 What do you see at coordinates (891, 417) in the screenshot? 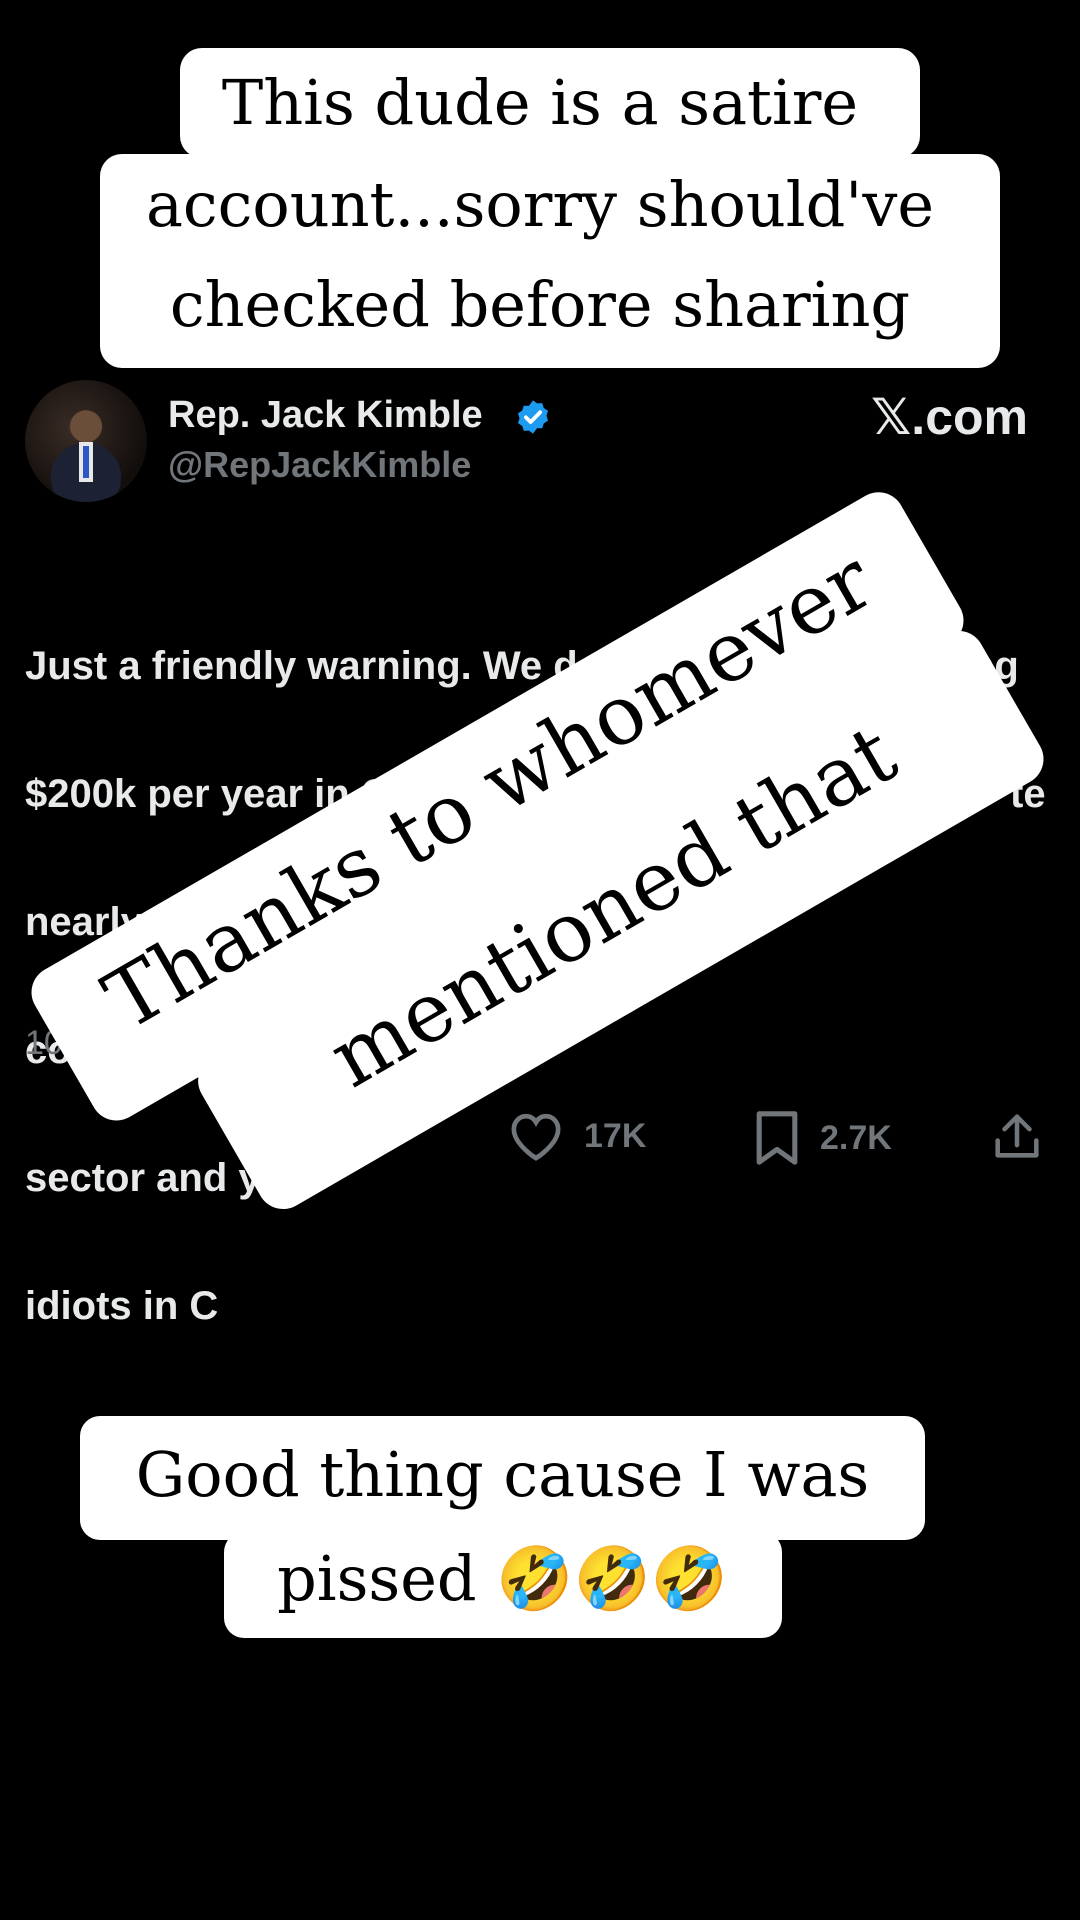
I see `x-logo-icon: 𝕏` at bounding box center [891, 417].